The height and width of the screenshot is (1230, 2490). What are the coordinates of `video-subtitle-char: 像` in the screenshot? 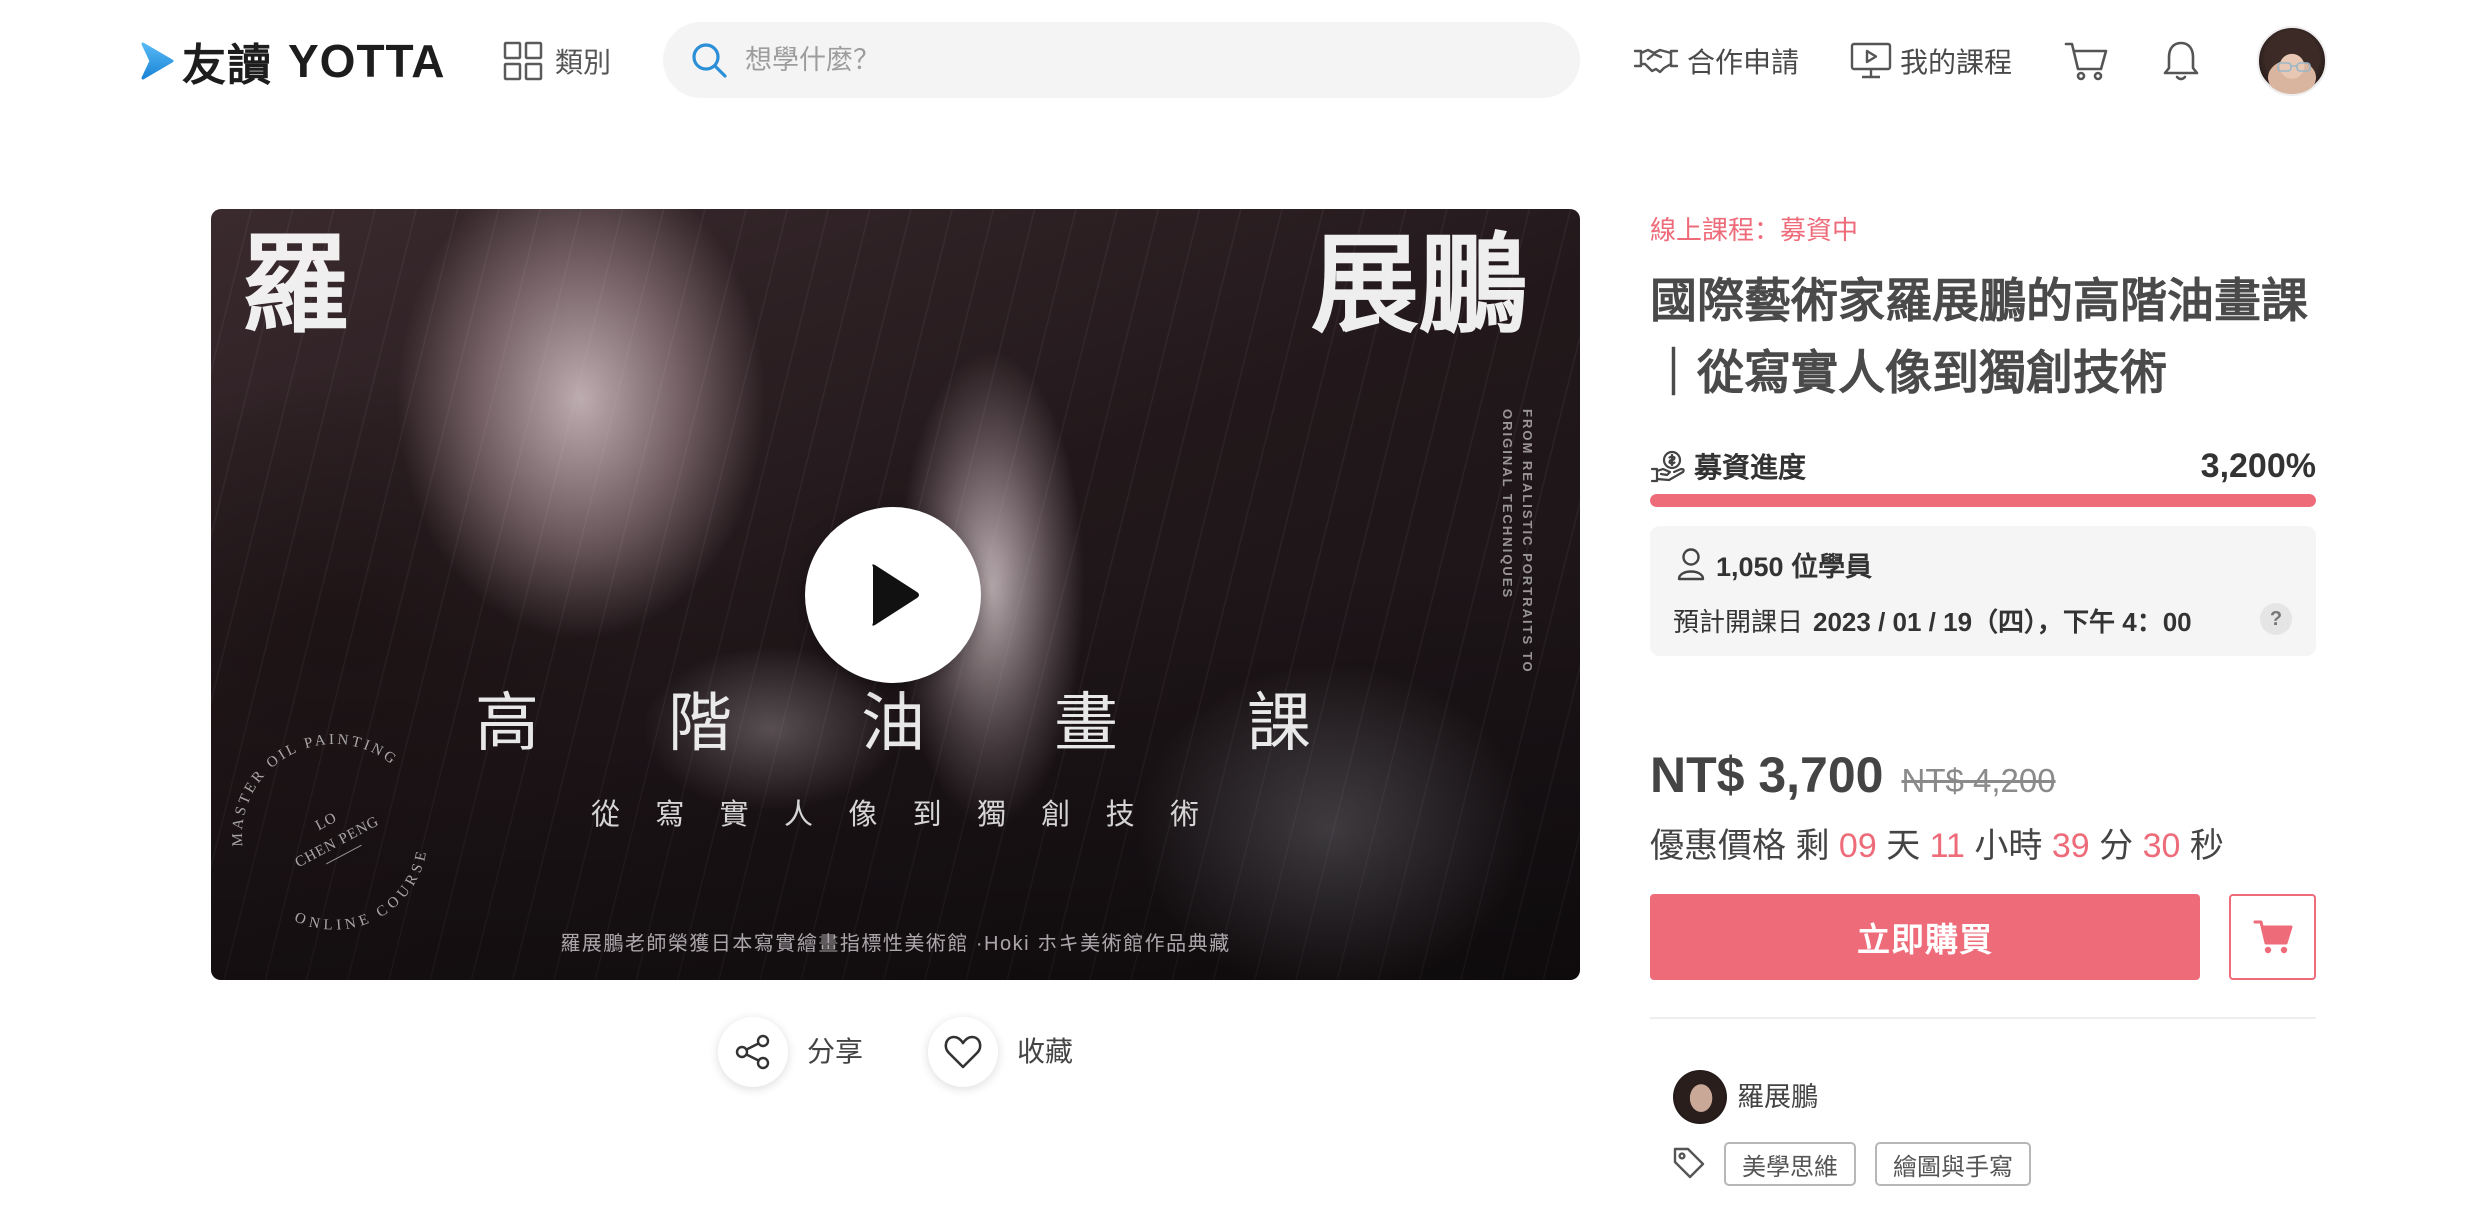 It's located at (863, 815).